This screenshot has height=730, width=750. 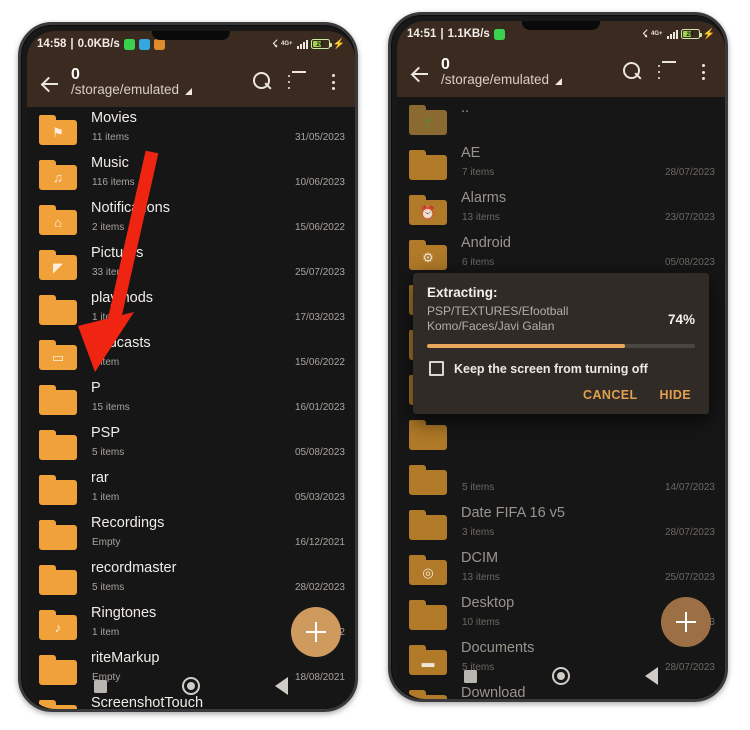 What do you see at coordinates (428, 254) in the screenshot?
I see `folder-icon: ⚙` at bounding box center [428, 254].